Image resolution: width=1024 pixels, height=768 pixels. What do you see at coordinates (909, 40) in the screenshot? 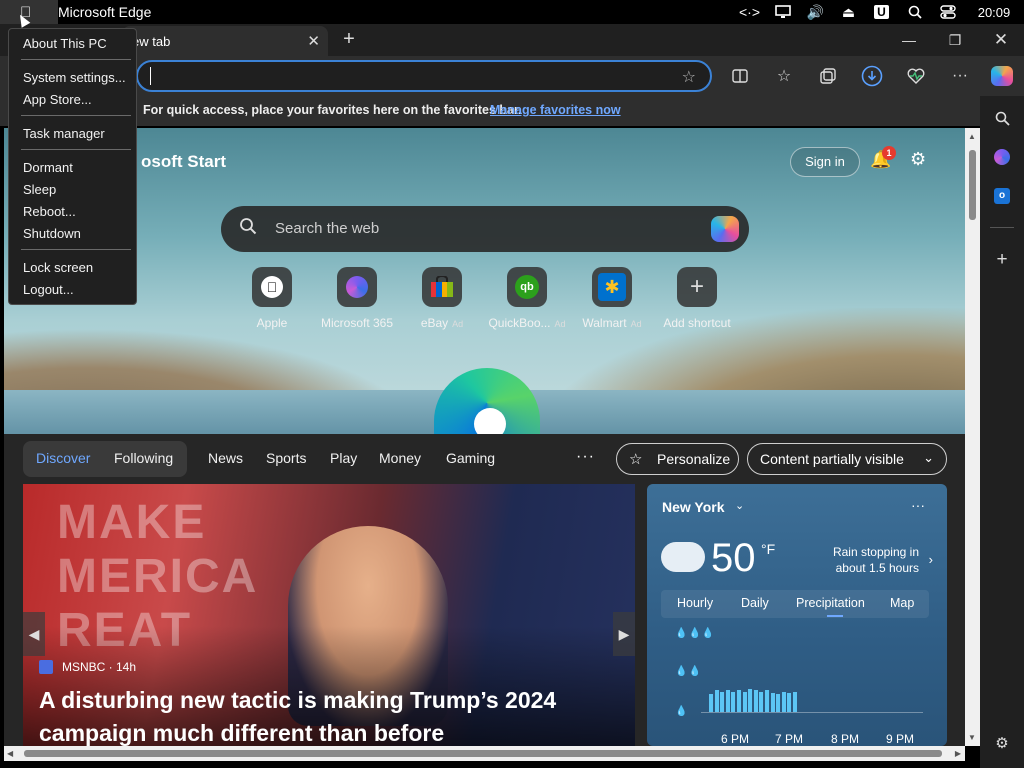
I see `minimize-button: —` at bounding box center [909, 40].